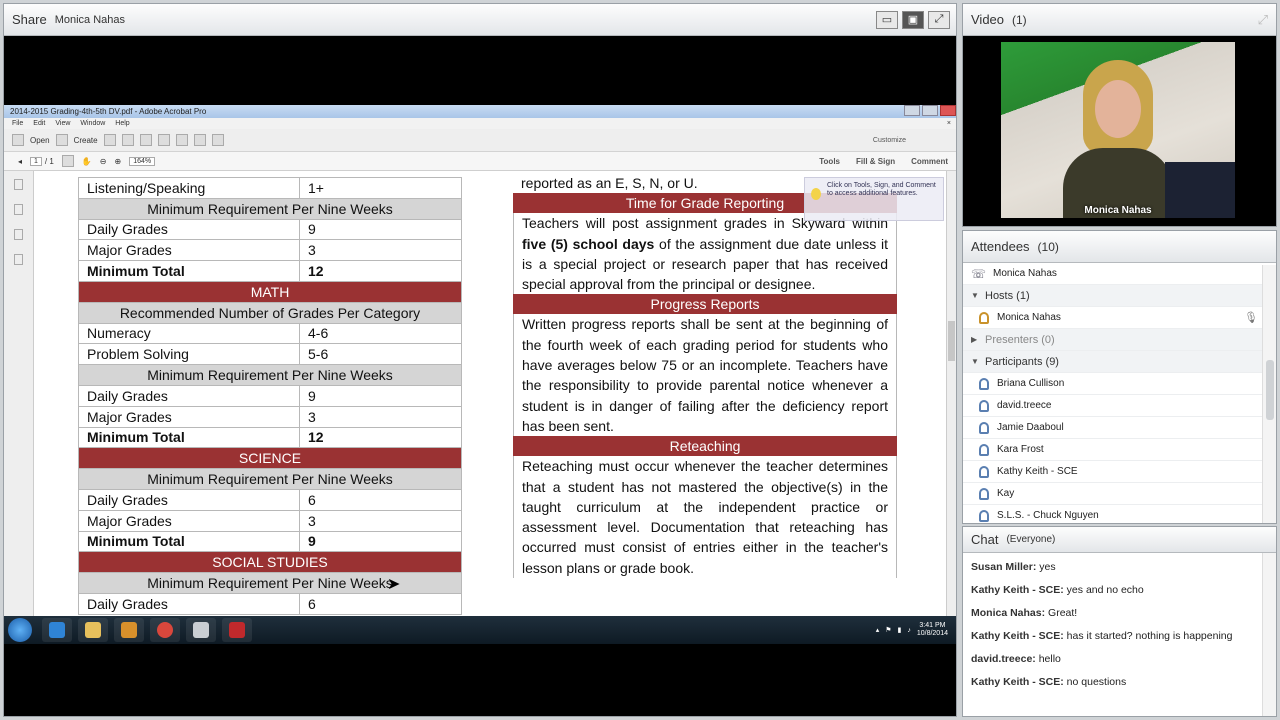 The height and width of the screenshot is (720, 1280). I want to click on bookmarks-icon, so click(18, 209).